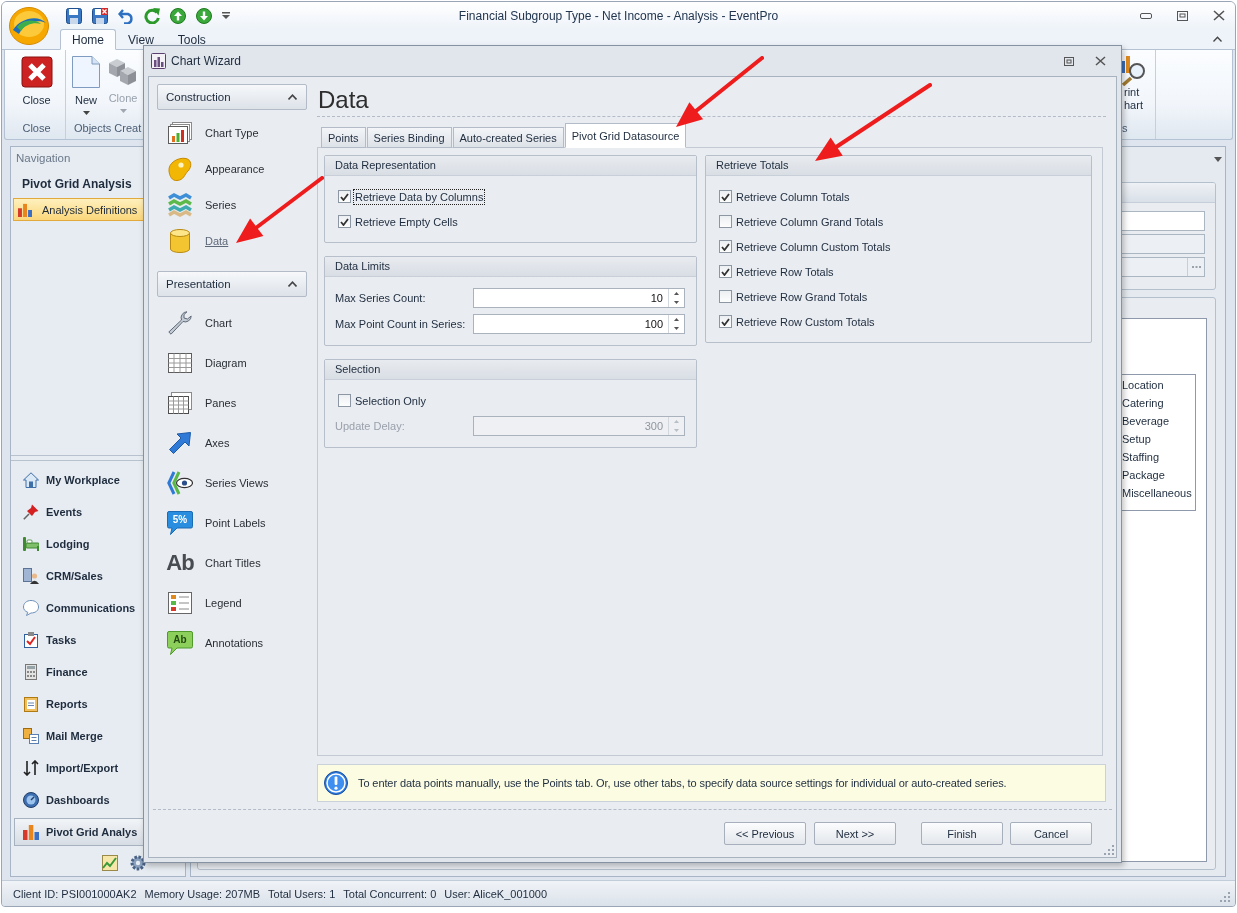  Describe the element at coordinates (36, 81) in the screenshot. I see `ribbon-button: Close` at that location.